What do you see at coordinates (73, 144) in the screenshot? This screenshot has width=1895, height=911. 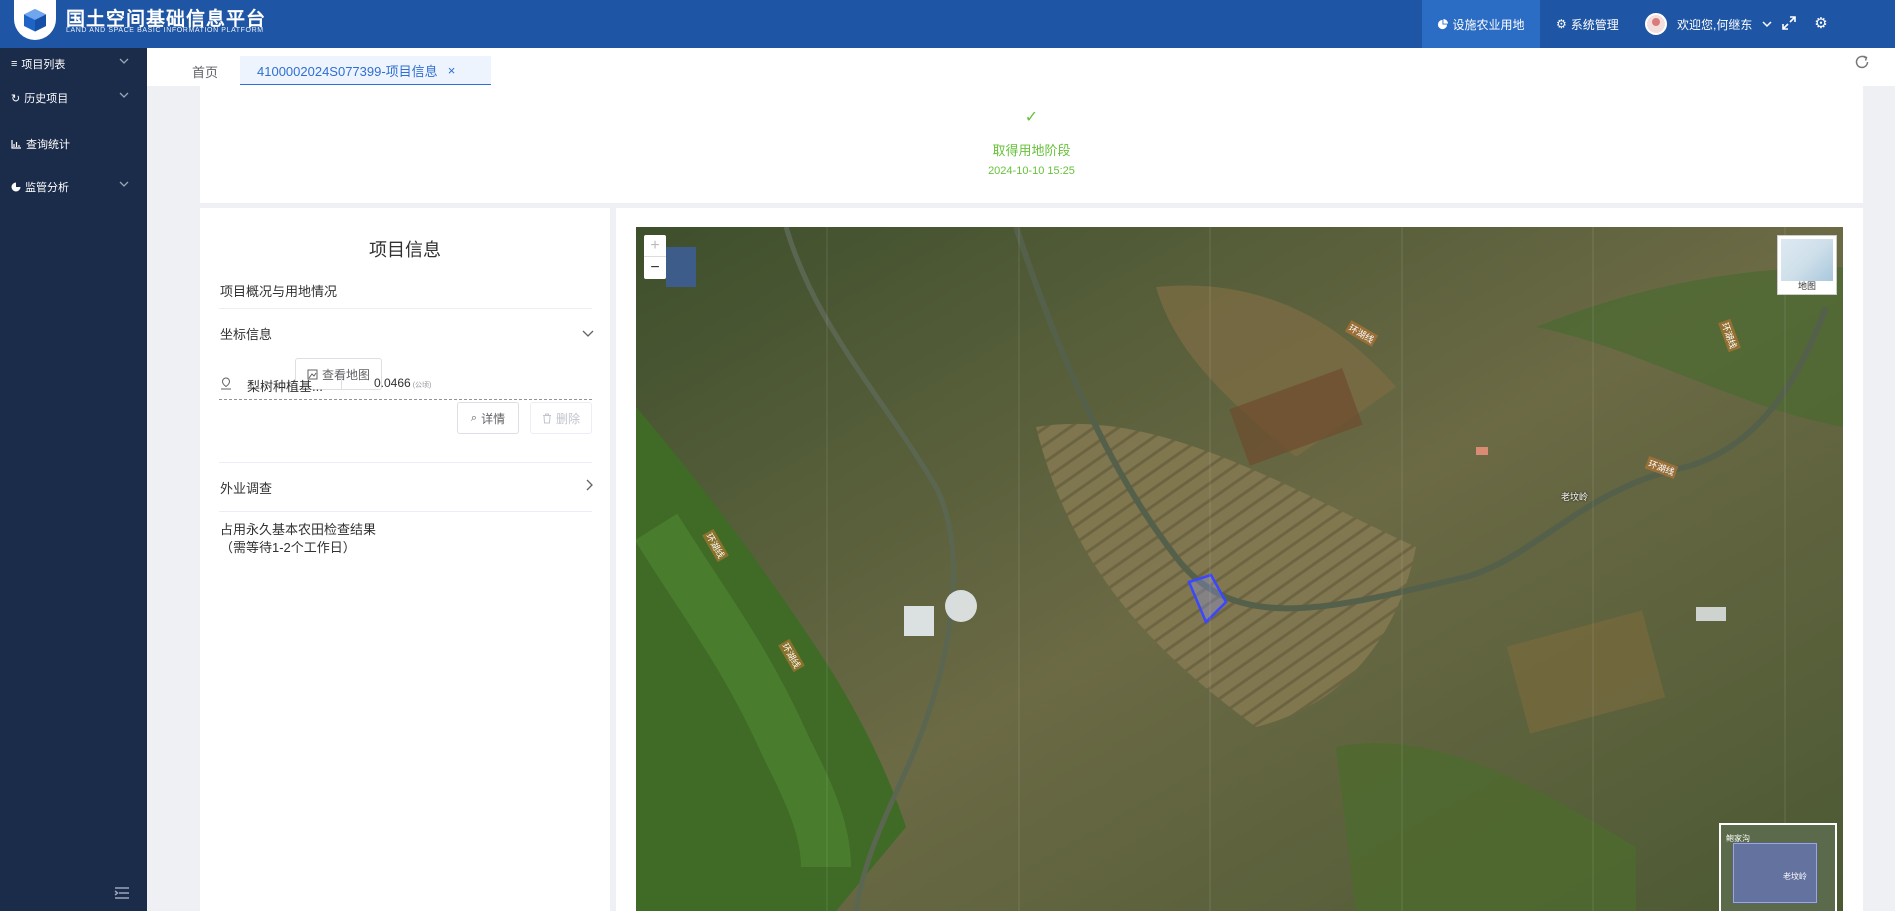 I see `sidebar-item-query-stats: 查询统计` at bounding box center [73, 144].